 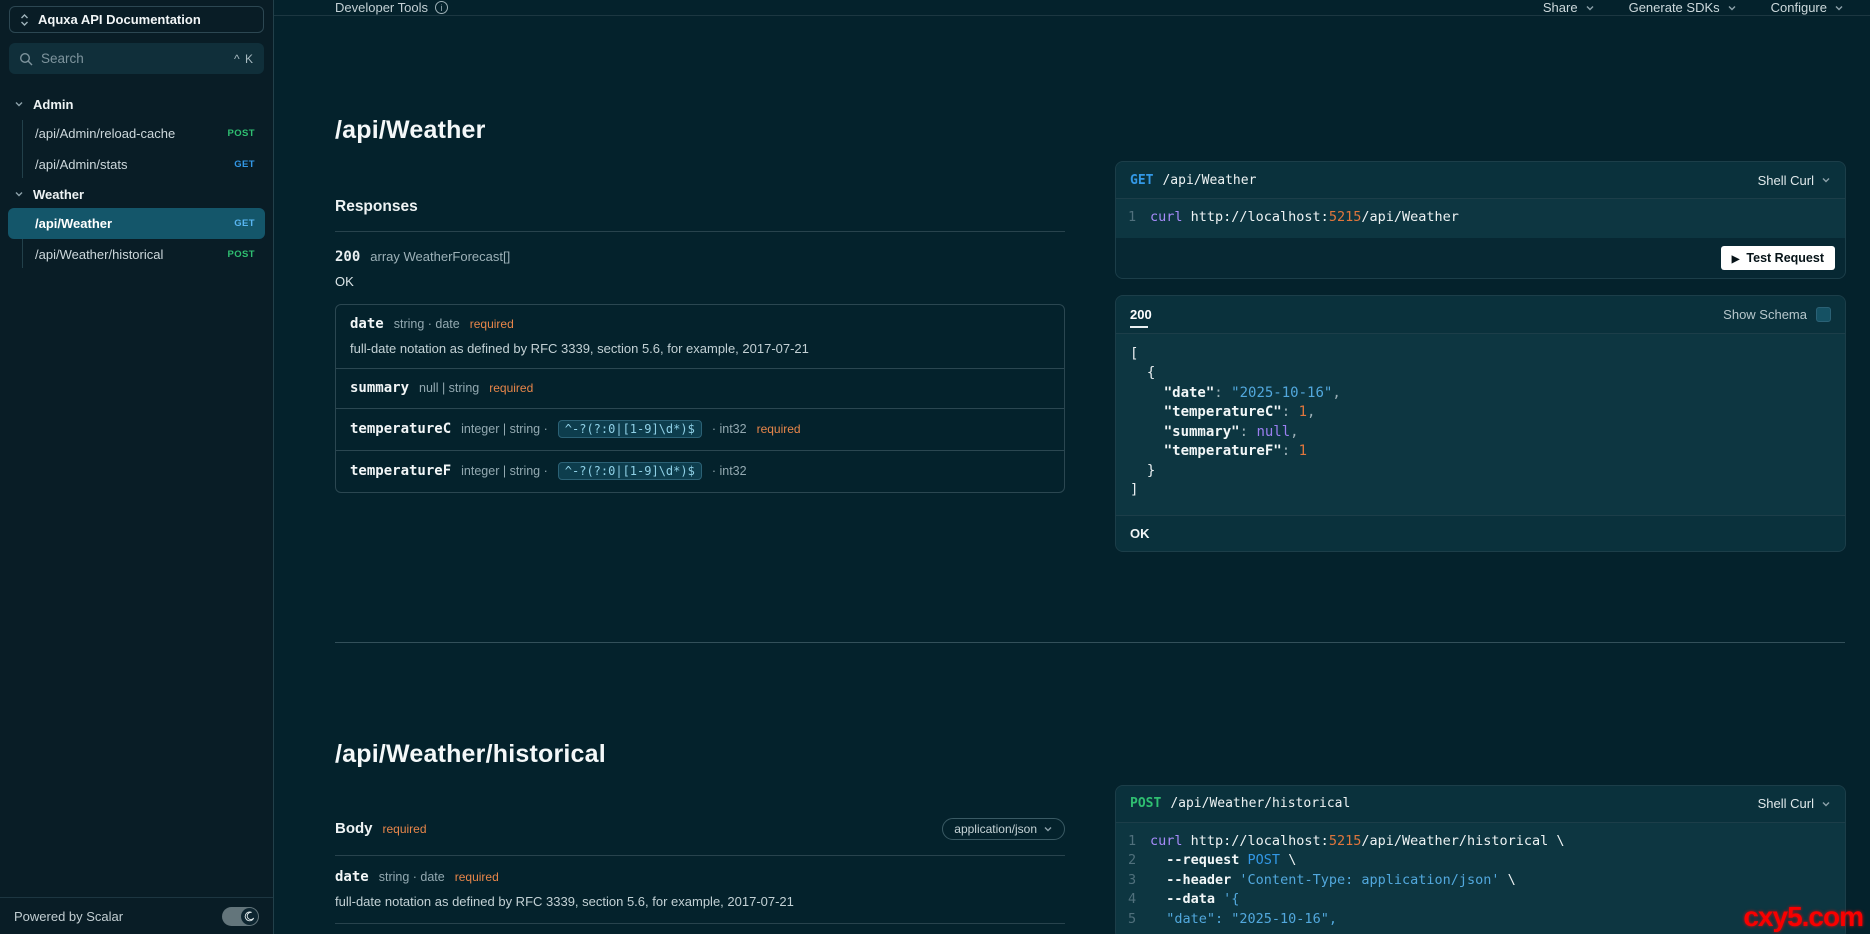 I want to click on generate-sdks-label: Generate SDKs, so click(x=1674, y=7).